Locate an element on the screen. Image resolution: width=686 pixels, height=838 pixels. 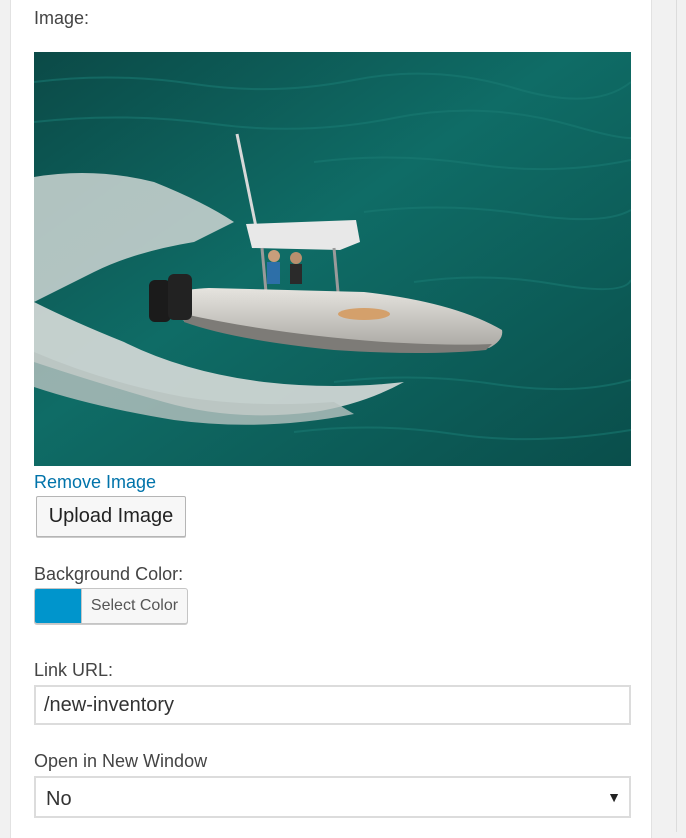
link-url-label: Link URL: is located at coordinates (74, 670).